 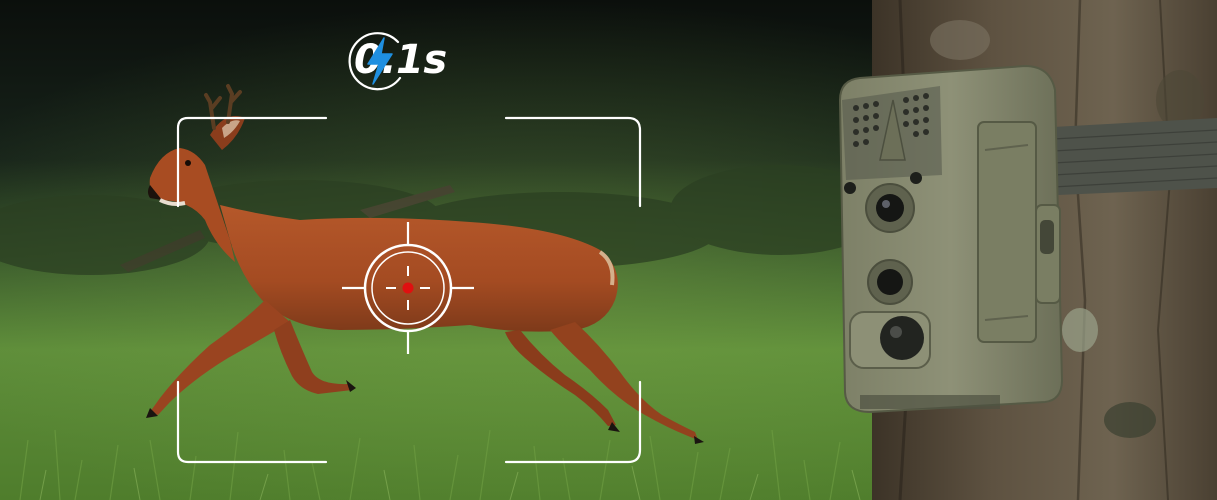 What do you see at coordinates (408, 288) in the screenshot?
I see `reticle-center-dot` at bounding box center [408, 288].